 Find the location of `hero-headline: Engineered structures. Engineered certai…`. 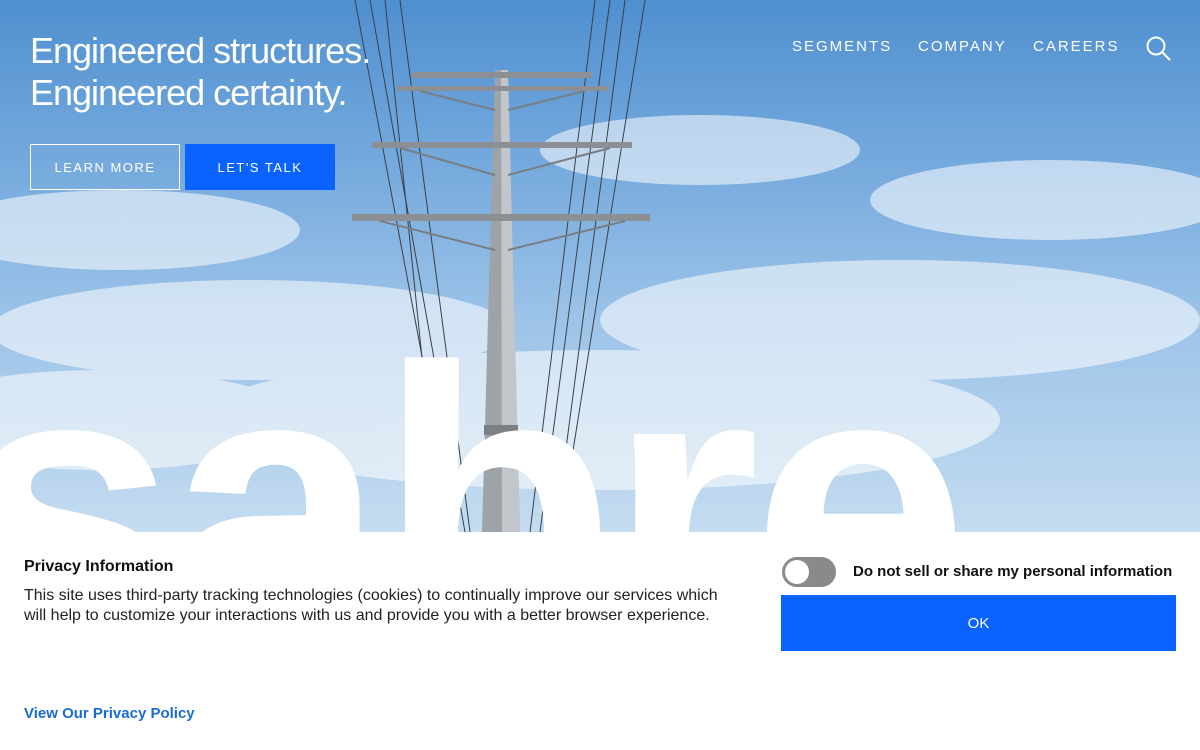

hero-headline: Engineered structures. Engineered certai… is located at coordinates (200, 72).